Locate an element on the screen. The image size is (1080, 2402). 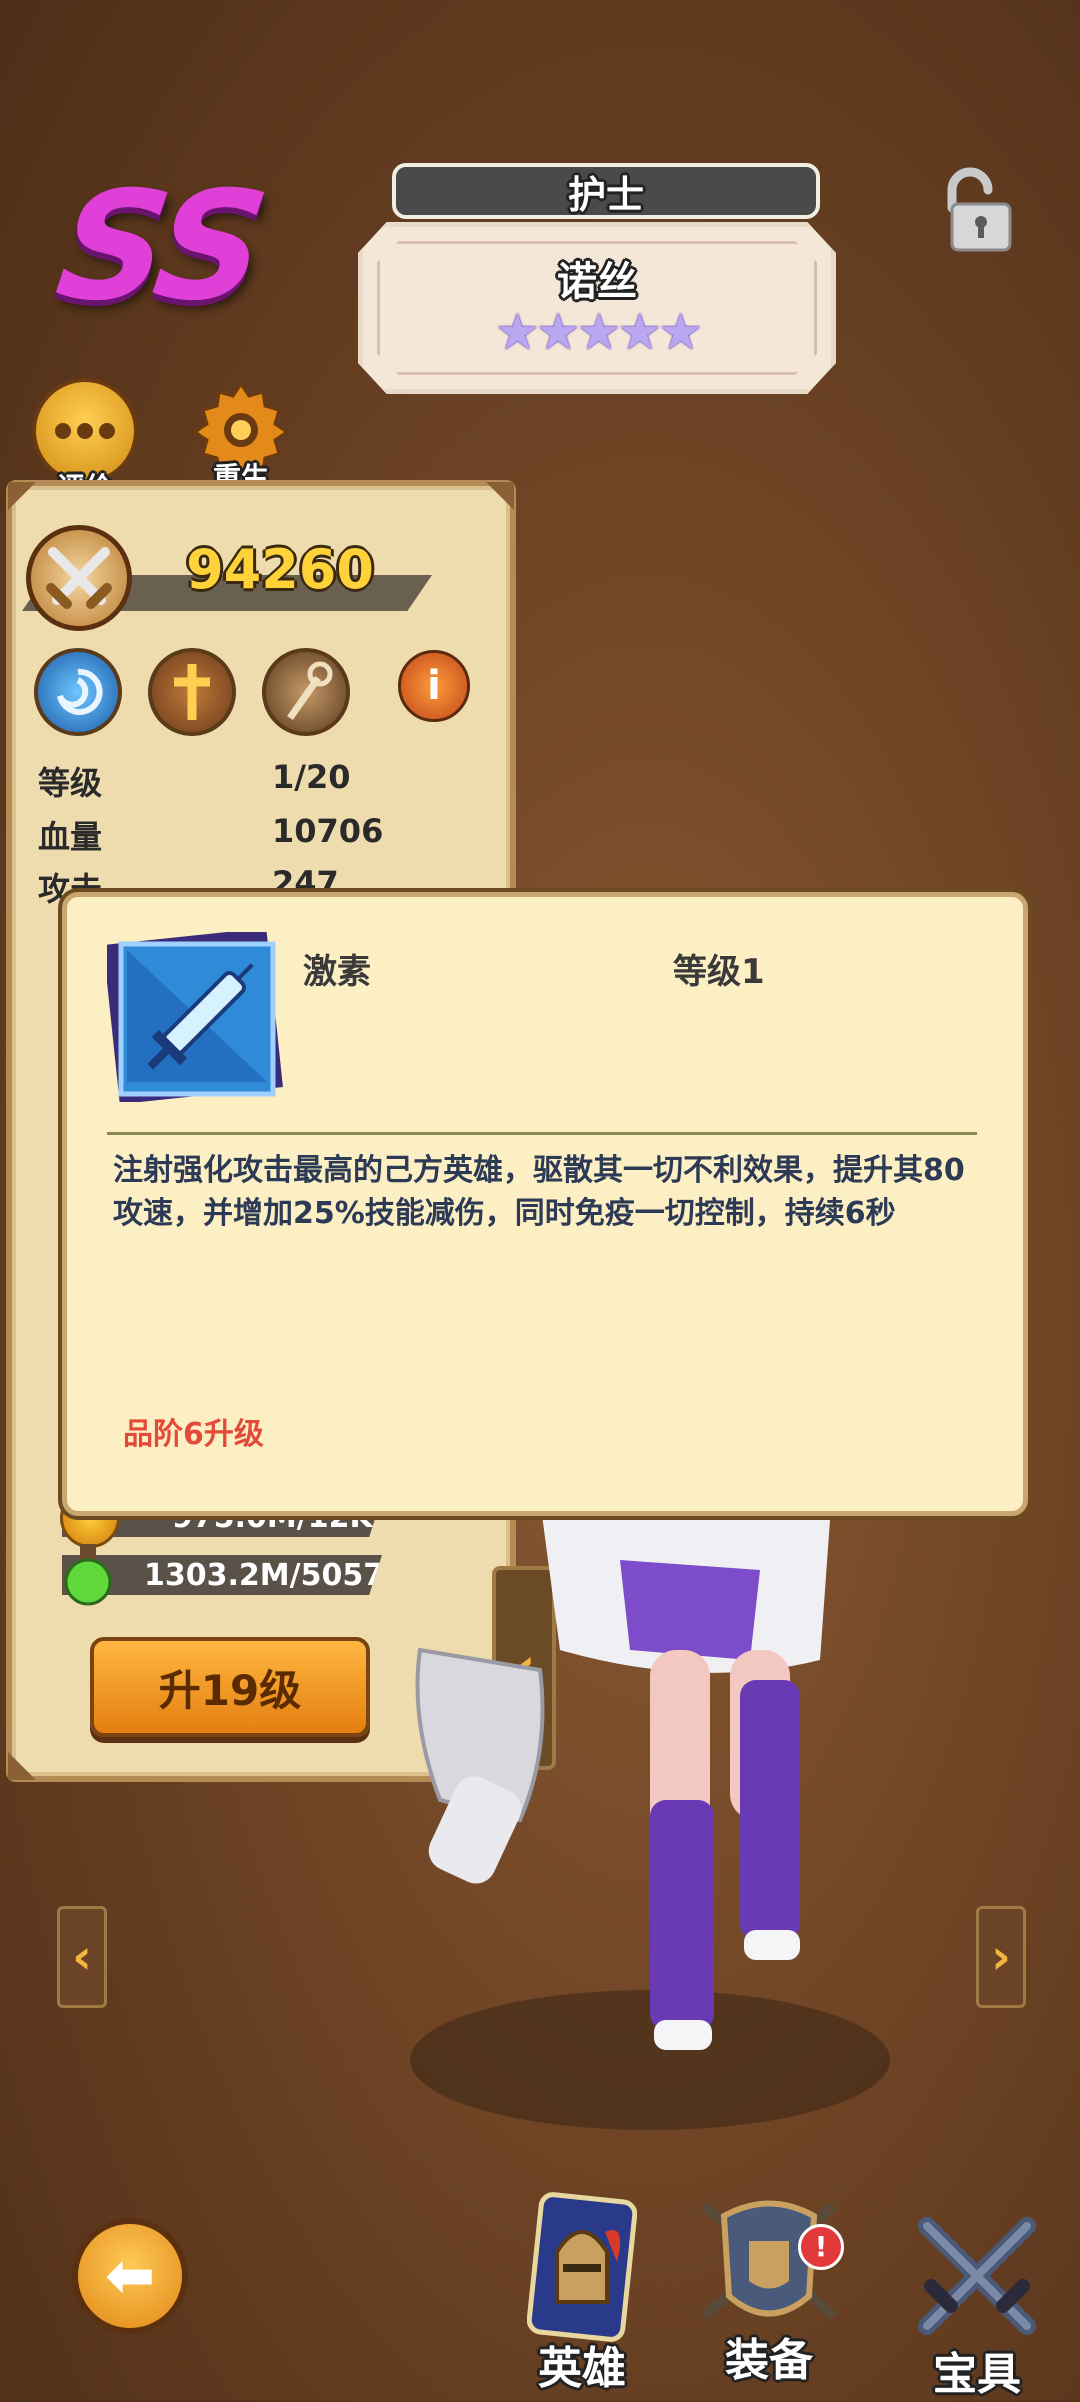
stat-value-level: 1/20 is located at coordinates (311, 777).